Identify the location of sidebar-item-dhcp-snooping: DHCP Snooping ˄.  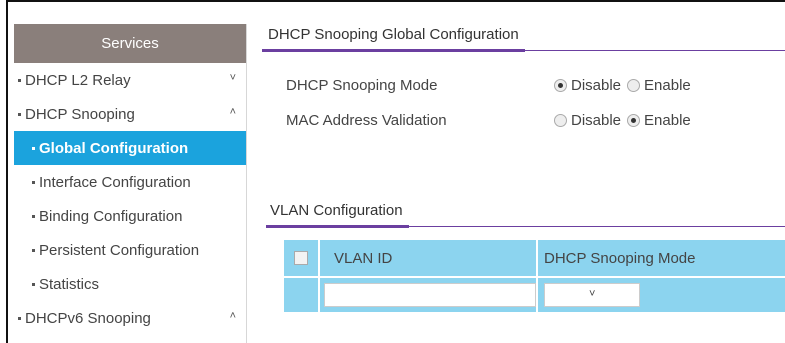
(130, 114).